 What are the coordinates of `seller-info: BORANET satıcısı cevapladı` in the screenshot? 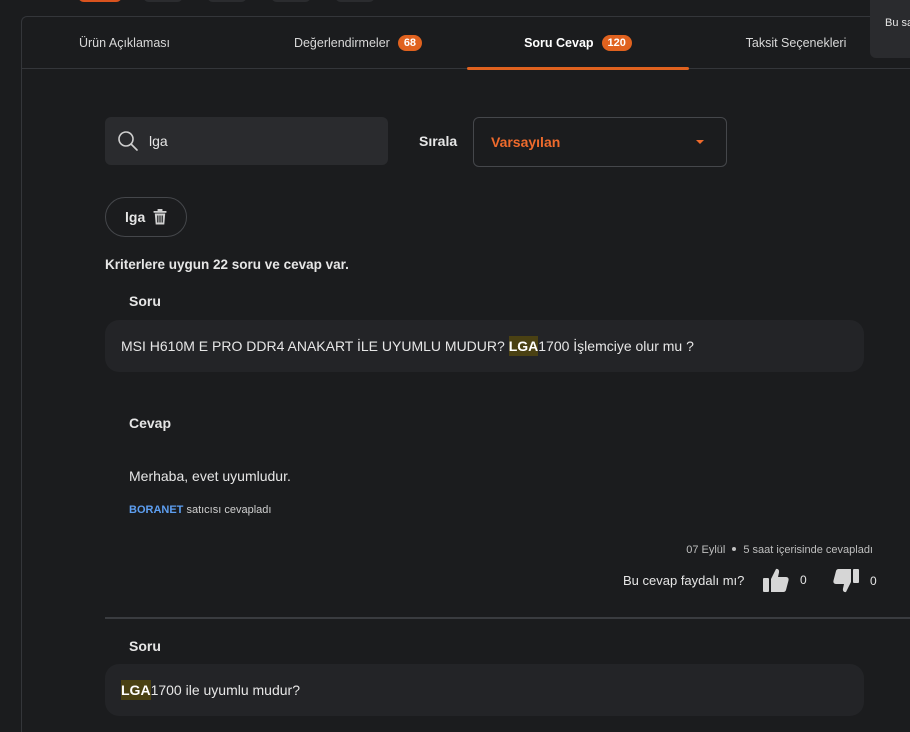 It's located at (200, 510).